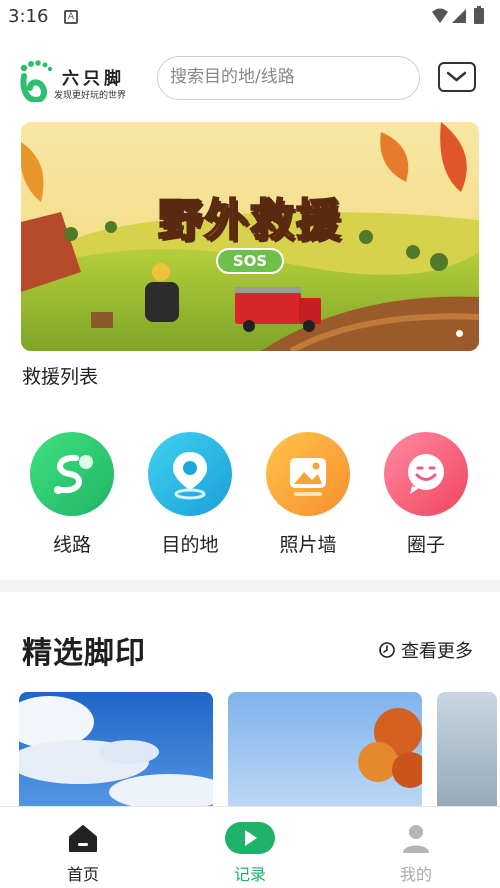  What do you see at coordinates (249, 874) in the screenshot?
I see `tab-label-record: 记录` at bounding box center [249, 874].